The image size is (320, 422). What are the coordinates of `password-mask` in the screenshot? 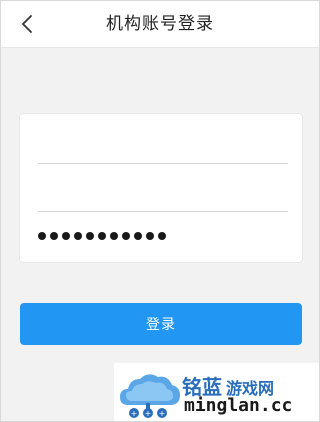 It's located at (102, 236).